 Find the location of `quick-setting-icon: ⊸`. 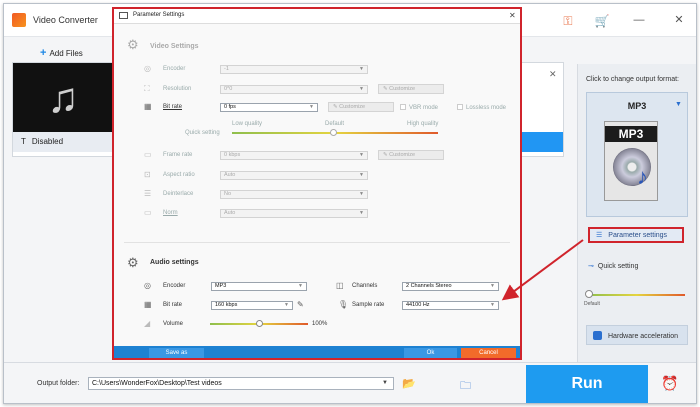

quick-setting-icon: ⊸ is located at coordinates (591, 266).